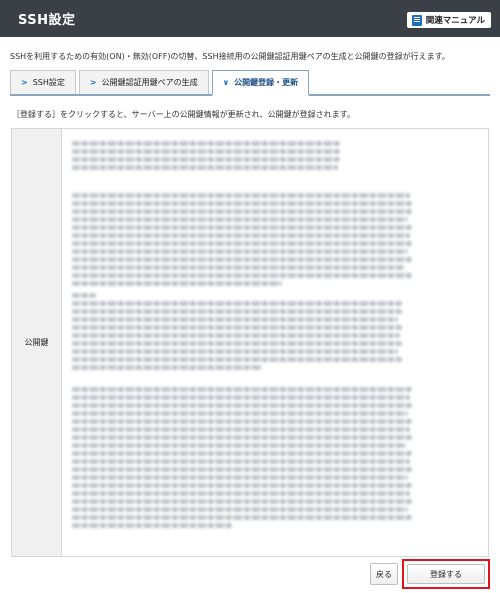  I want to click on public-key-label: 公開鍵, so click(37, 342).